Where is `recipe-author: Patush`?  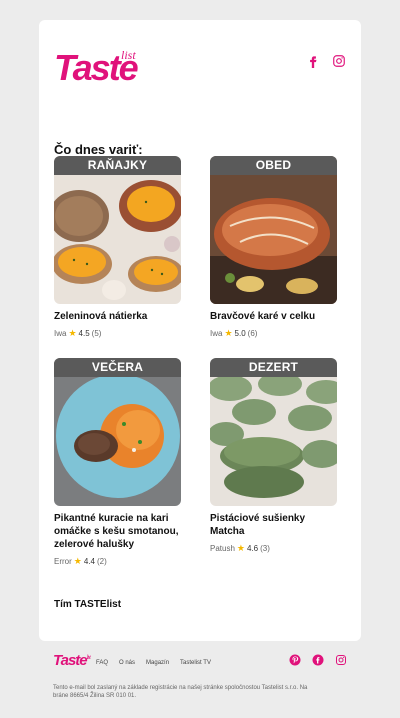 recipe-author: Patush is located at coordinates (222, 548).